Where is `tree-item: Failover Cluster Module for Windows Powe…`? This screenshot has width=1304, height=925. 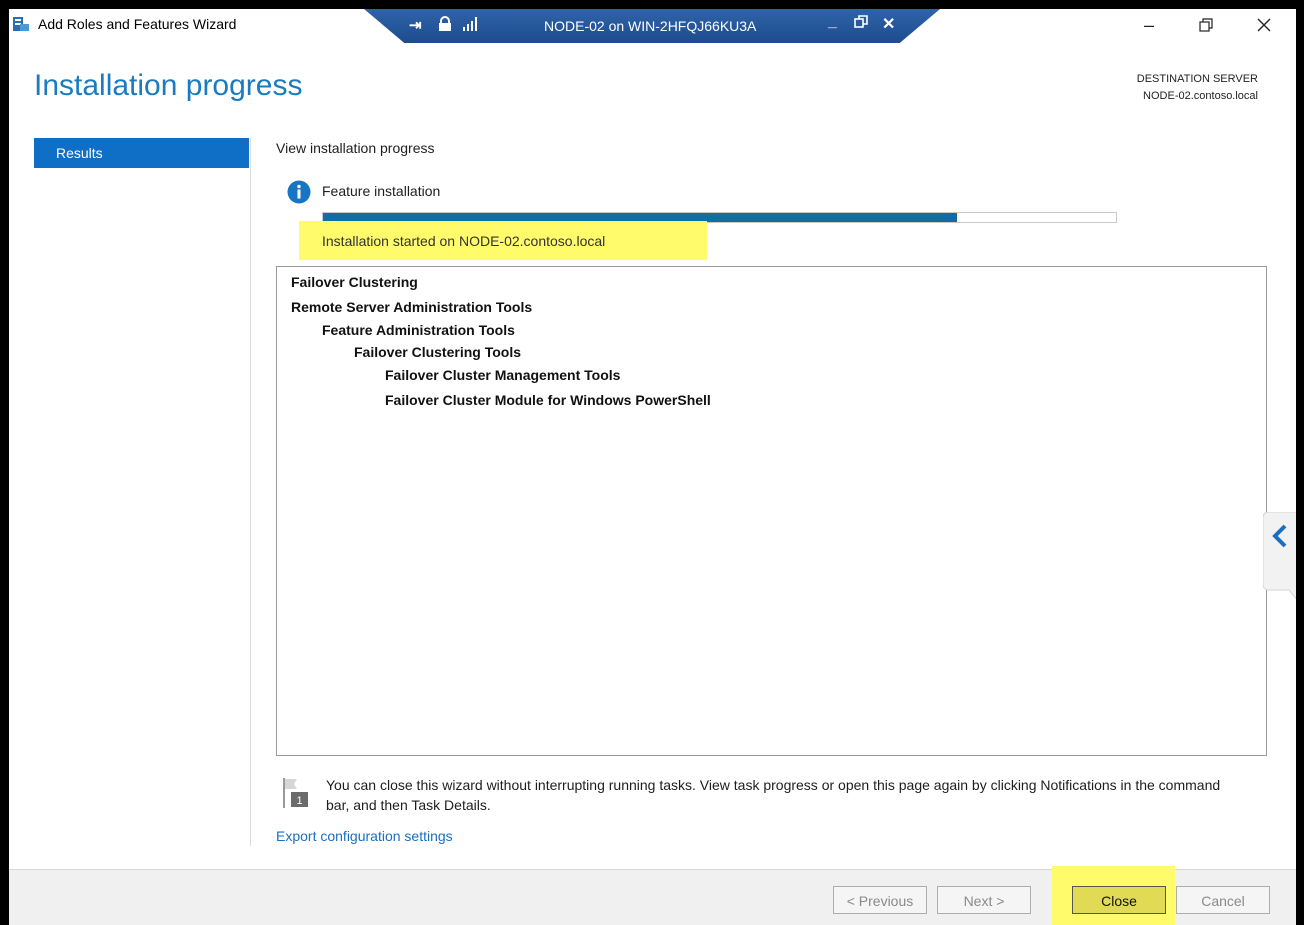 tree-item: Failover Cluster Module for Windows Powe… is located at coordinates (548, 400).